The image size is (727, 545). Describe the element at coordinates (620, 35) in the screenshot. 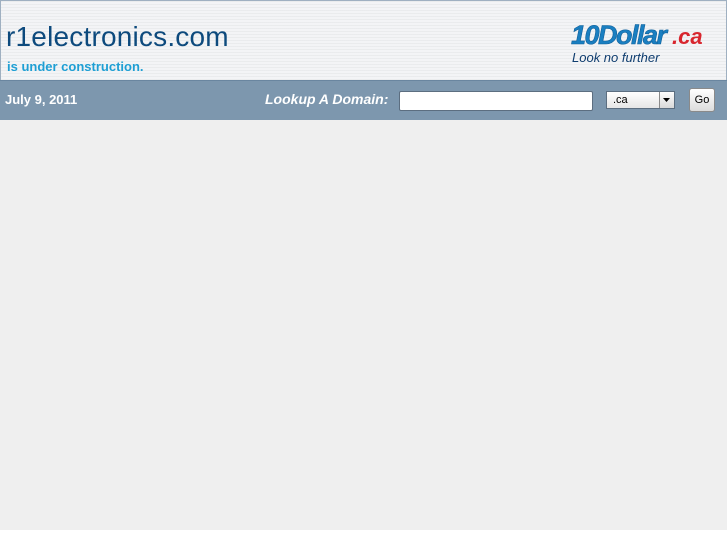

I see `brand-logo-main: 10Dollar` at that location.